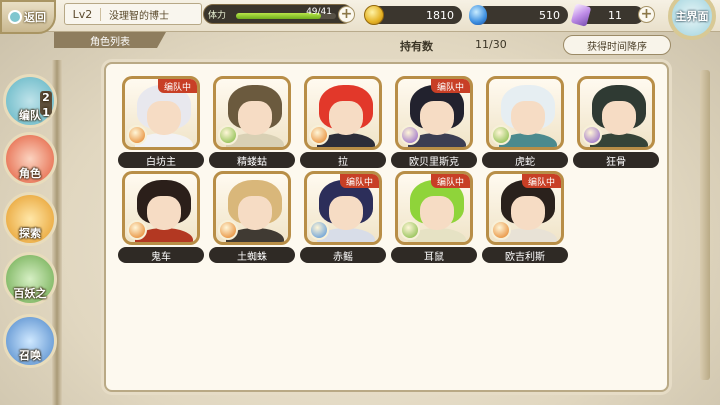 The width and height of the screenshot is (720, 405). Describe the element at coordinates (416, 46) in the screenshot. I see `hold-label: 持有数` at that location.